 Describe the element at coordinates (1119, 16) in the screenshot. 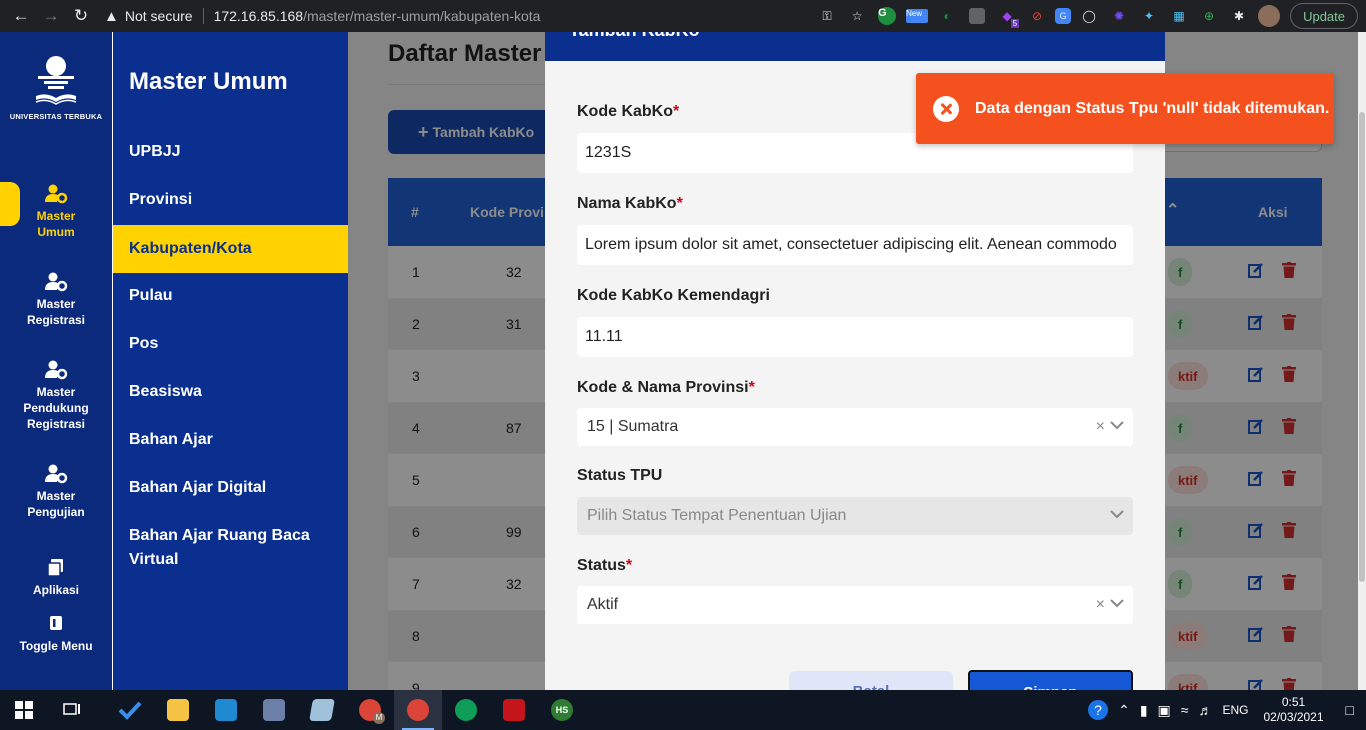

I see `extension-icon: ✺` at that location.